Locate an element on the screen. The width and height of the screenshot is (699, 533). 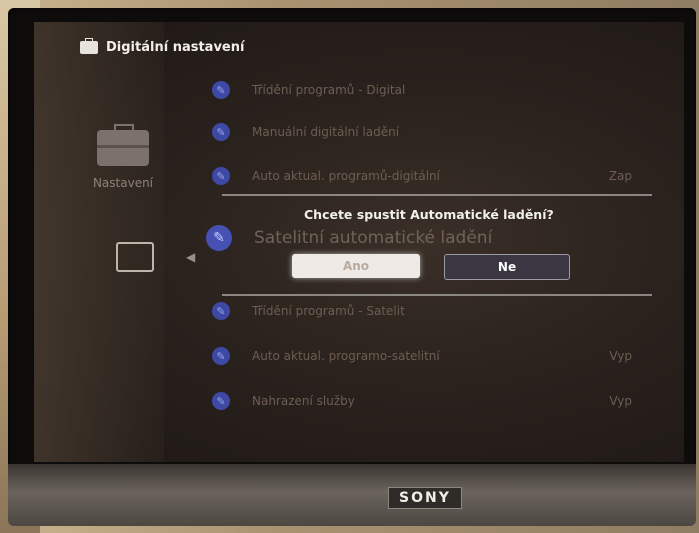
menu-item-highlighted: ✎ Satelitní automatické ladění is located at coordinates (349, 238).